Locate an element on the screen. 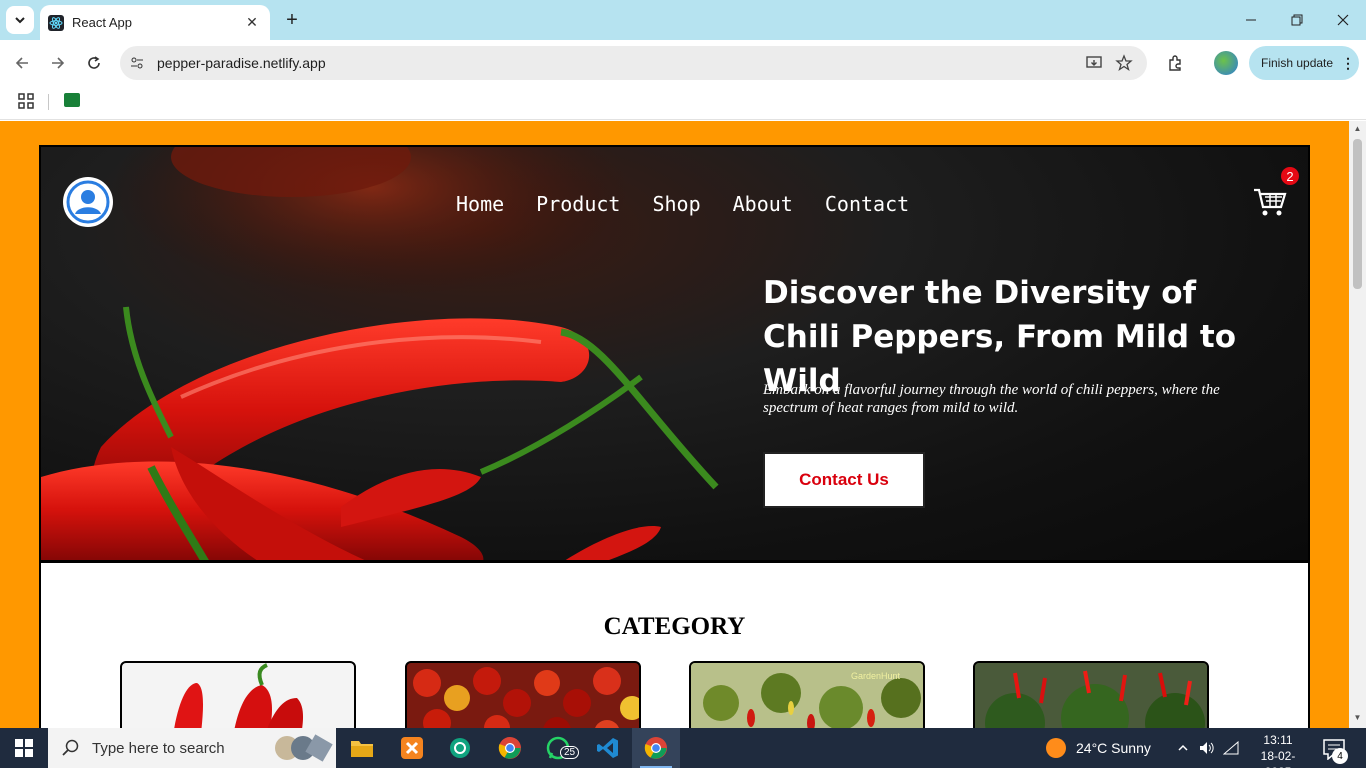 Image resolution: width=1366 pixels, height=768 pixels. category-heading: CATEGORY is located at coordinates (674, 626).